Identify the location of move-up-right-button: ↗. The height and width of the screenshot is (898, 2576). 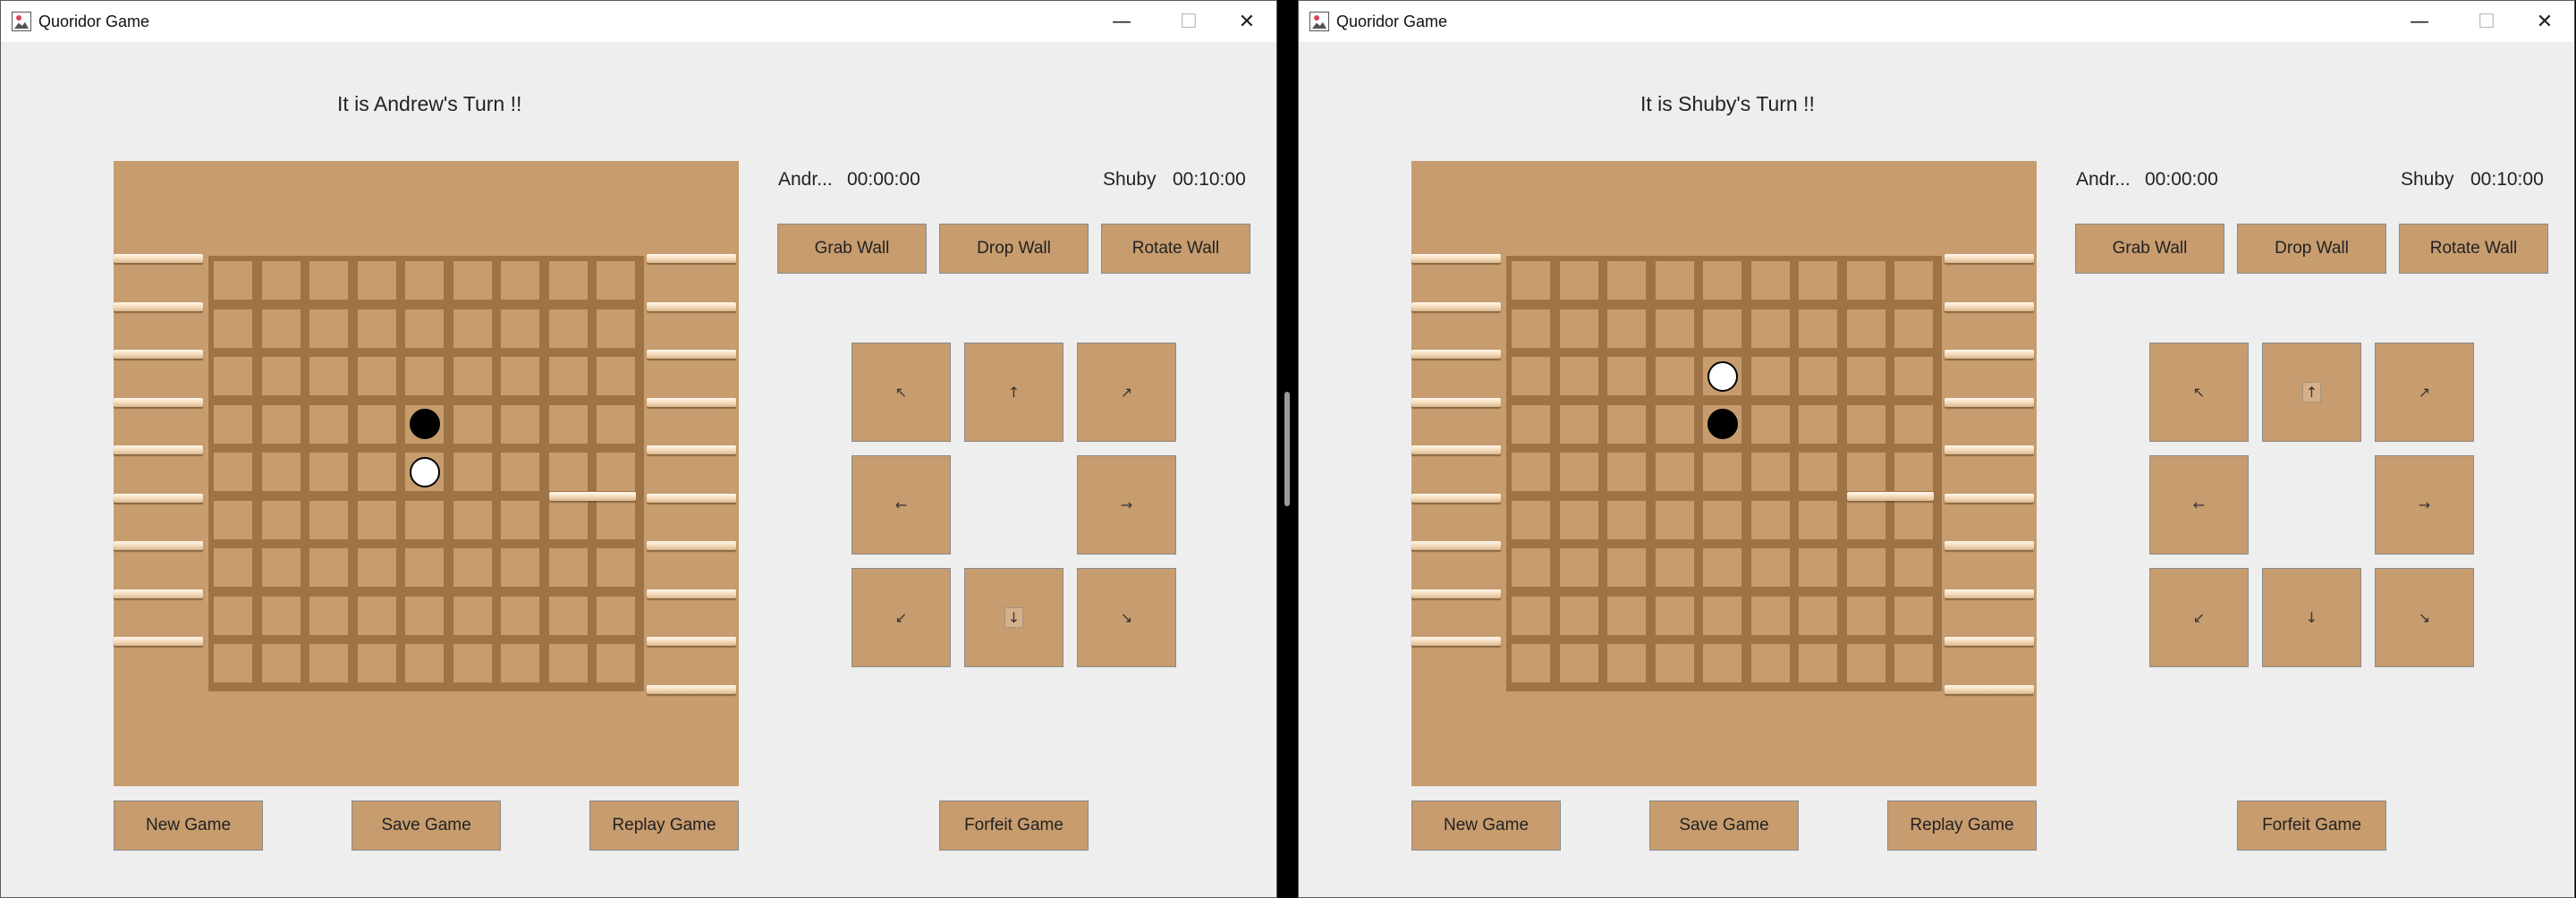
(1126, 392).